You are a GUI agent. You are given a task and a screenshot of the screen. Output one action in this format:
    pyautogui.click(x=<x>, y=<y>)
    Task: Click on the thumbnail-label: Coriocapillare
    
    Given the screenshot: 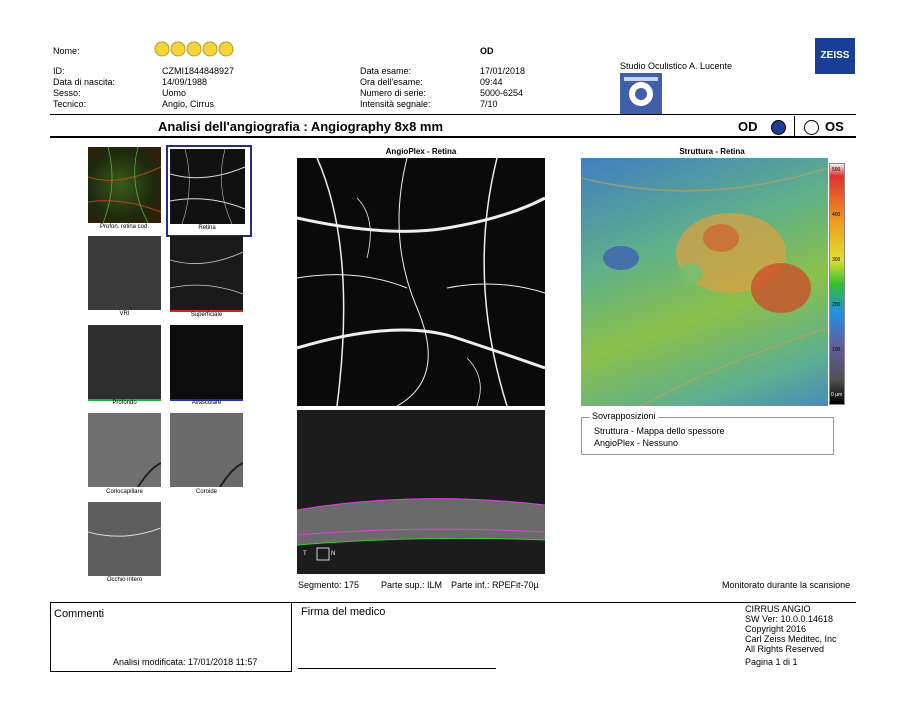 What is the action you would take?
    pyautogui.click(x=124, y=492)
    